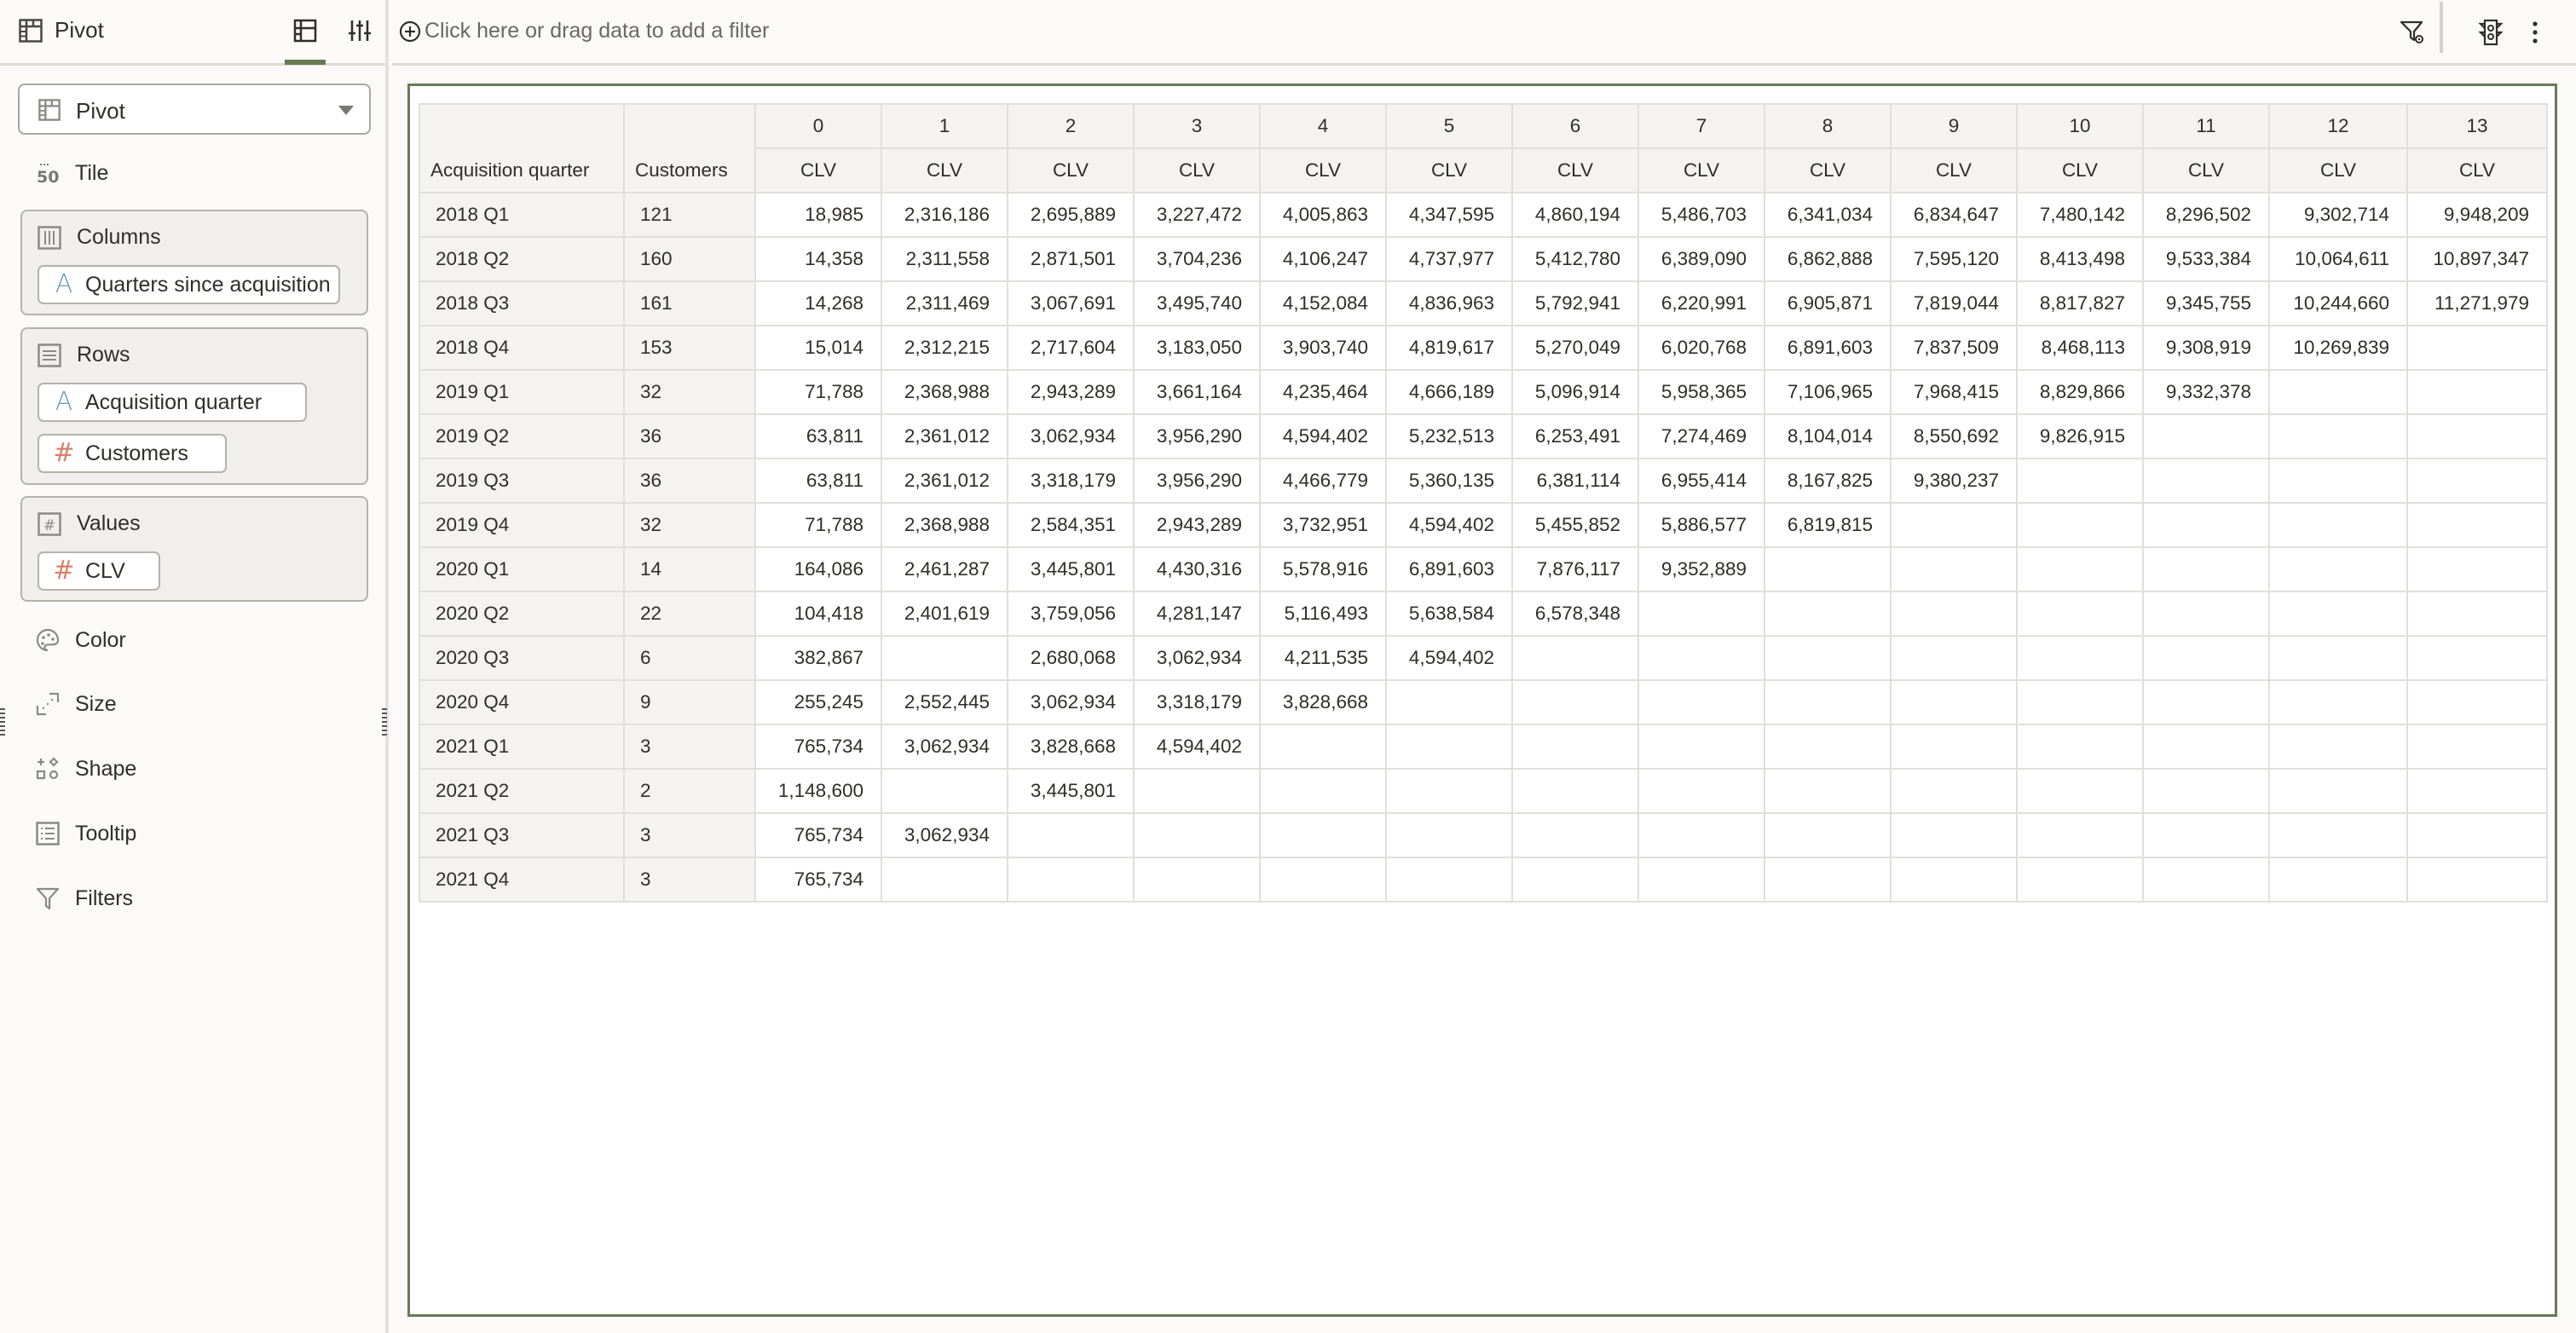 The width and height of the screenshot is (2576, 1333). I want to click on tab-properties, so click(359, 38).